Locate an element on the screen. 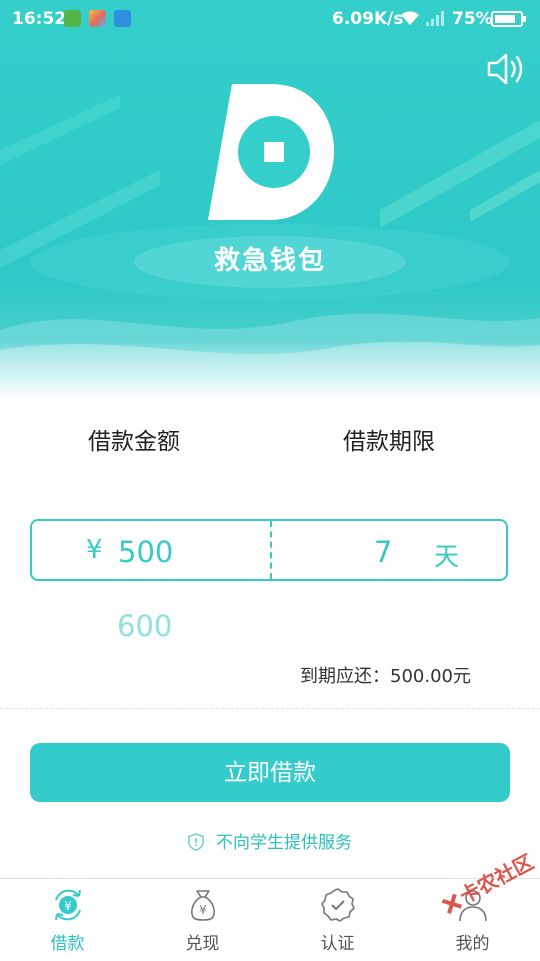 The width and height of the screenshot is (540, 961). tab-label-loan: 借款 is located at coordinates (67, 944).